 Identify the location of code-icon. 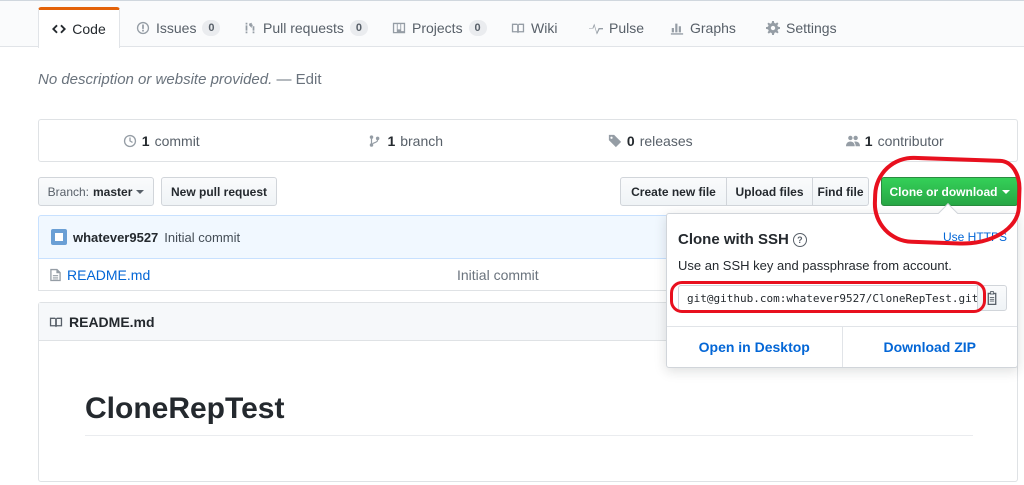
(59, 29).